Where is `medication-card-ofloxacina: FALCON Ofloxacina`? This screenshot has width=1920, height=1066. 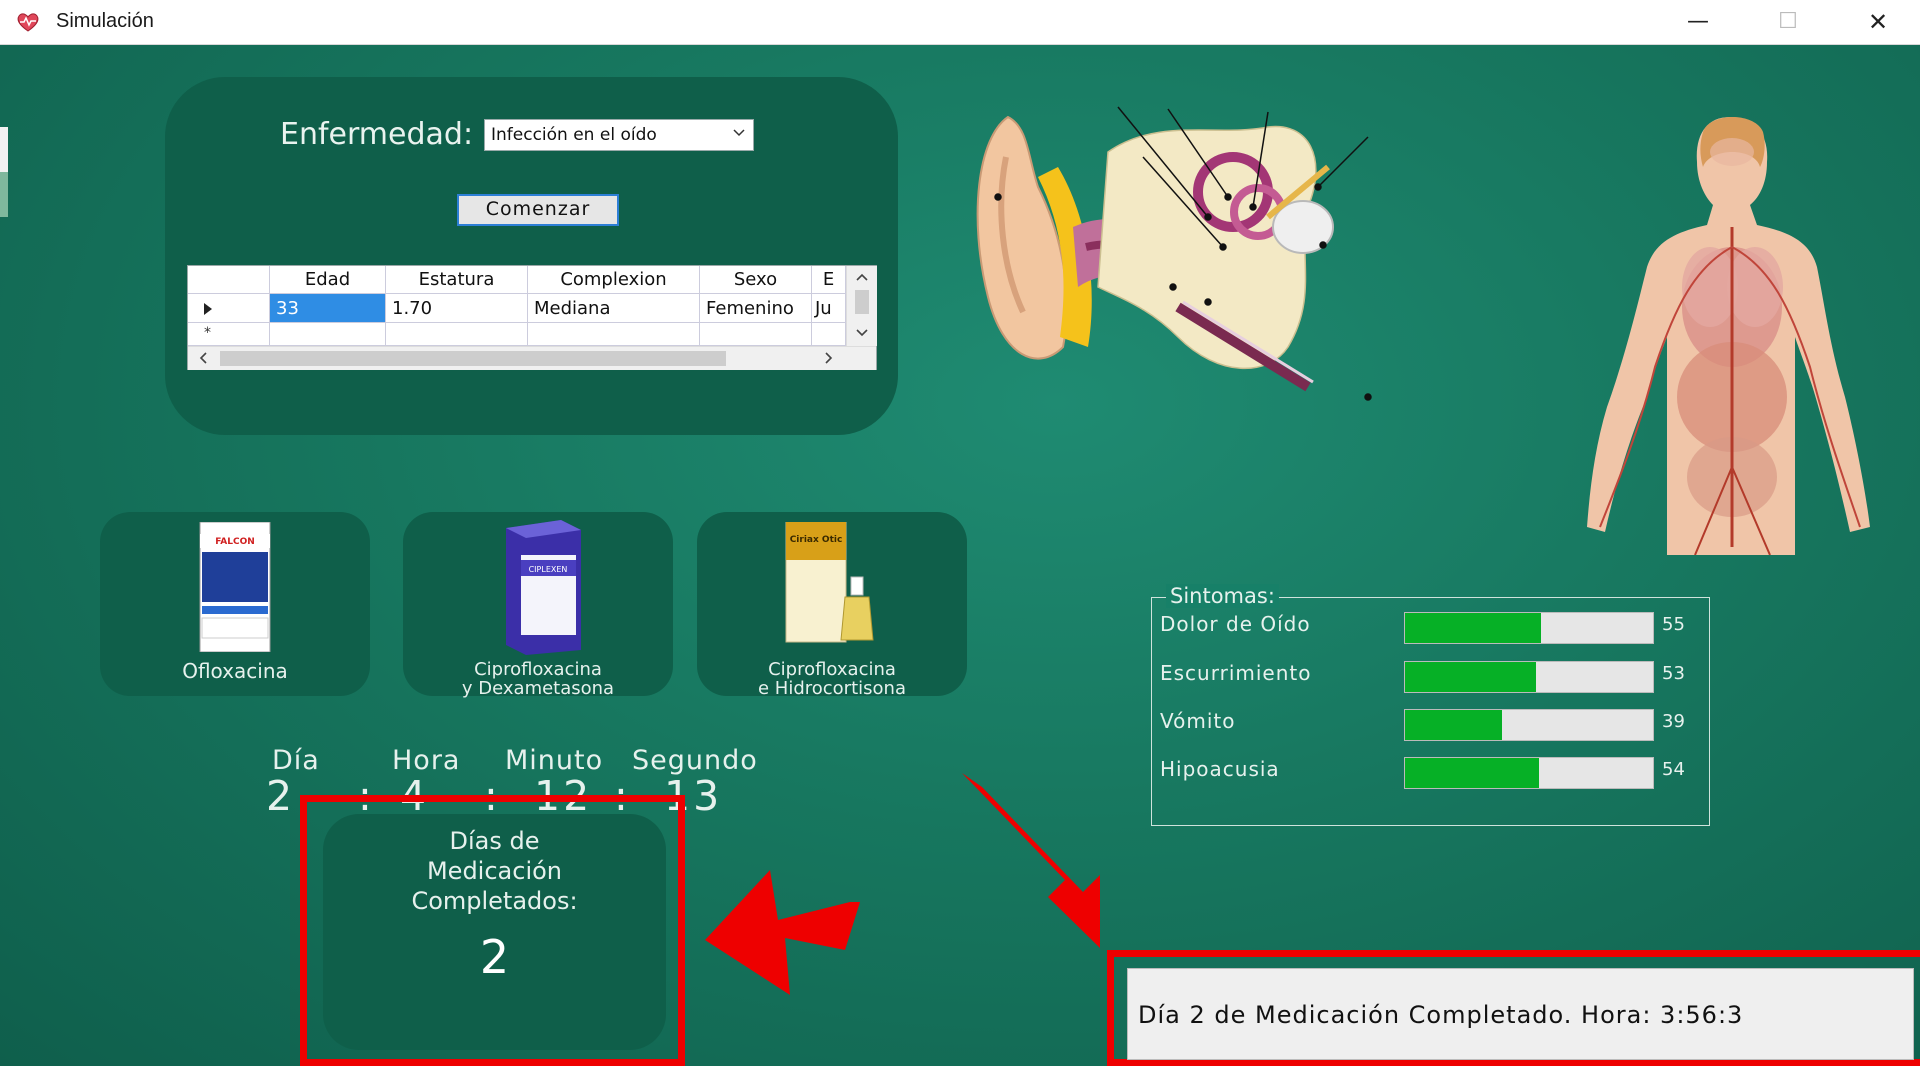 medication-card-ofloxacina: FALCON Ofloxacina is located at coordinates (235, 604).